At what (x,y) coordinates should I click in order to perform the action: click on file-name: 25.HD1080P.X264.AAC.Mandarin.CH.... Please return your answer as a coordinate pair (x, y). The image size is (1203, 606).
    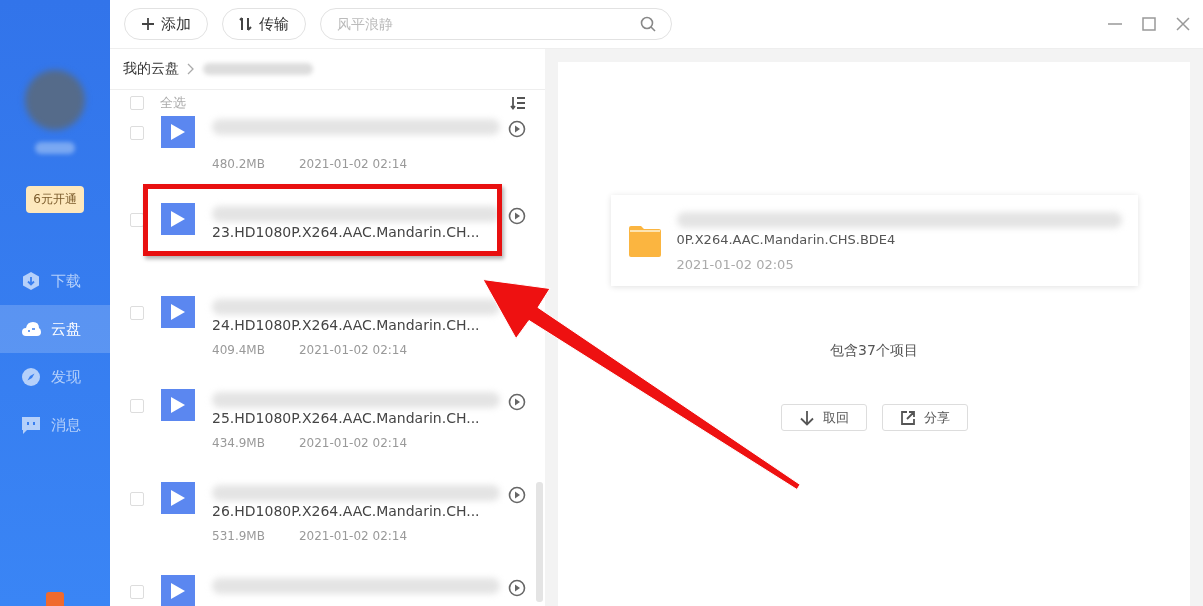
    Looking at the image, I should click on (356, 418).